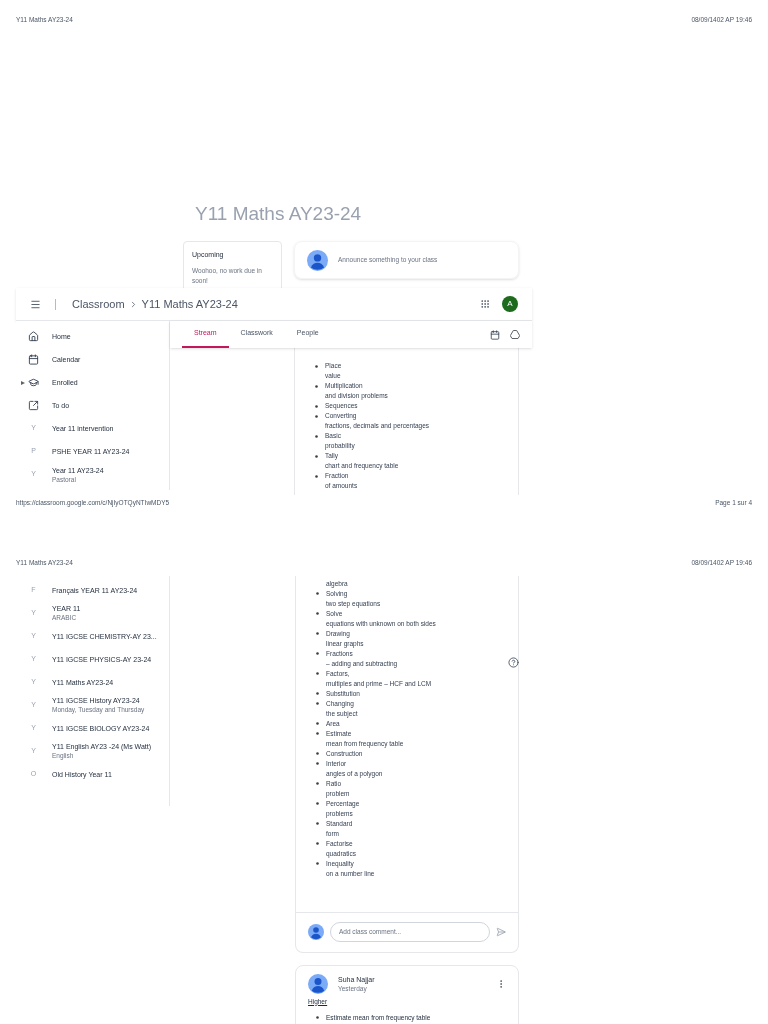 This screenshot has width=768, height=1024. I want to click on account-avatar: A, so click(510, 304).